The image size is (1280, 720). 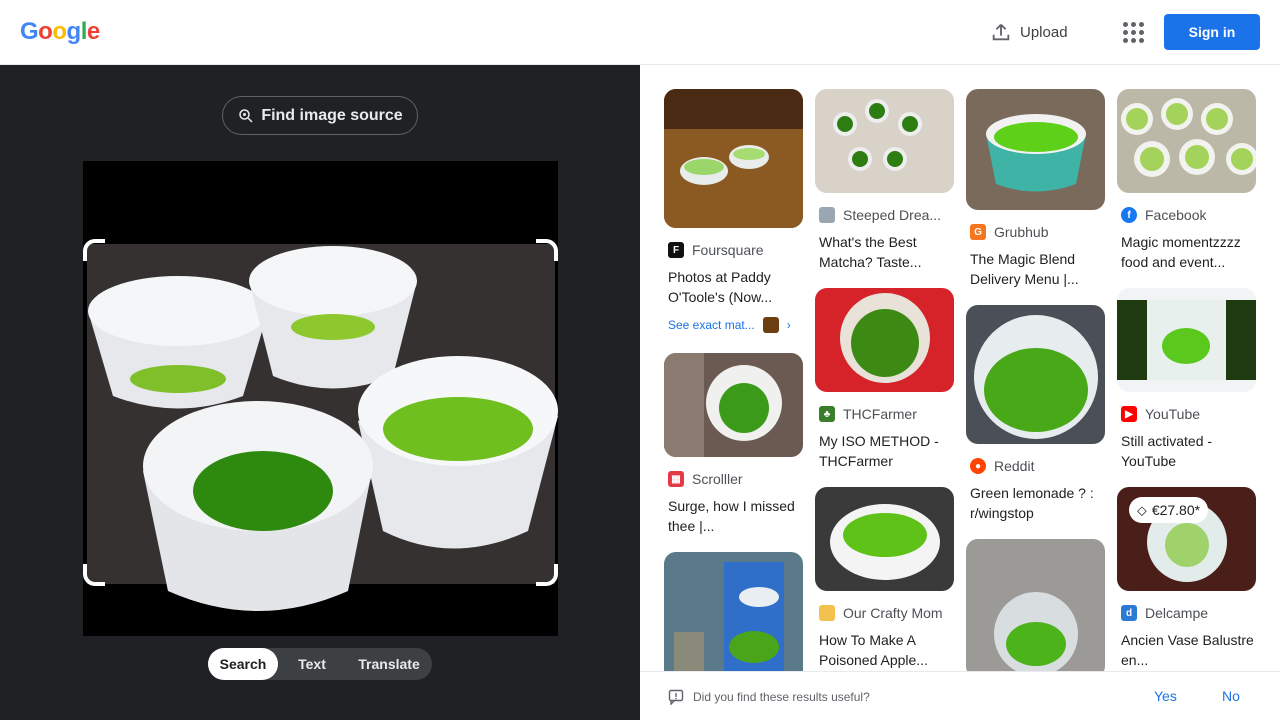 I want to click on feedback-yes-button: Yes, so click(x=1165, y=696).